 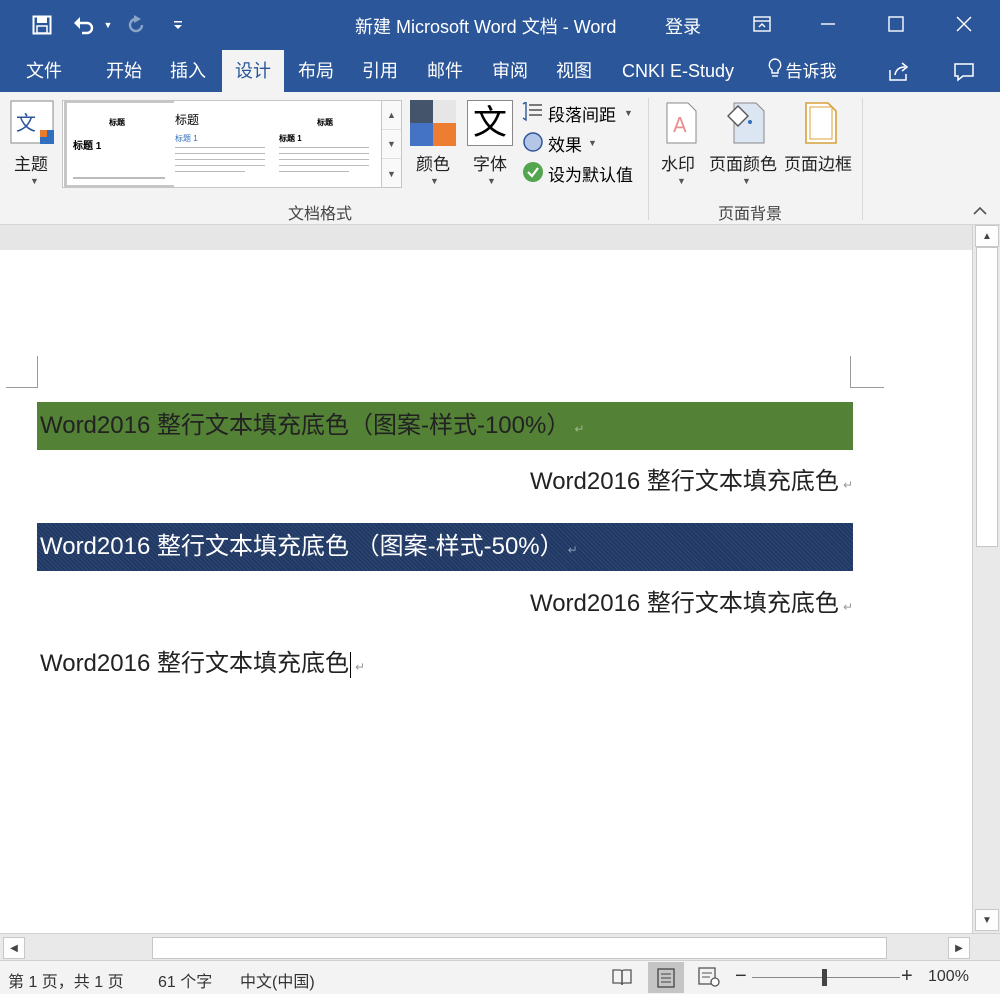 What do you see at coordinates (775, 72) in the screenshot?
I see `lightbulb-icon` at bounding box center [775, 72].